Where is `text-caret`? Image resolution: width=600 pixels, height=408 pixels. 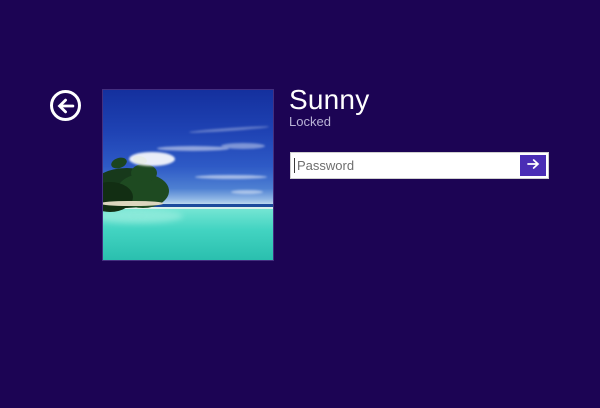
text-caret is located at coordinates (294, 165).